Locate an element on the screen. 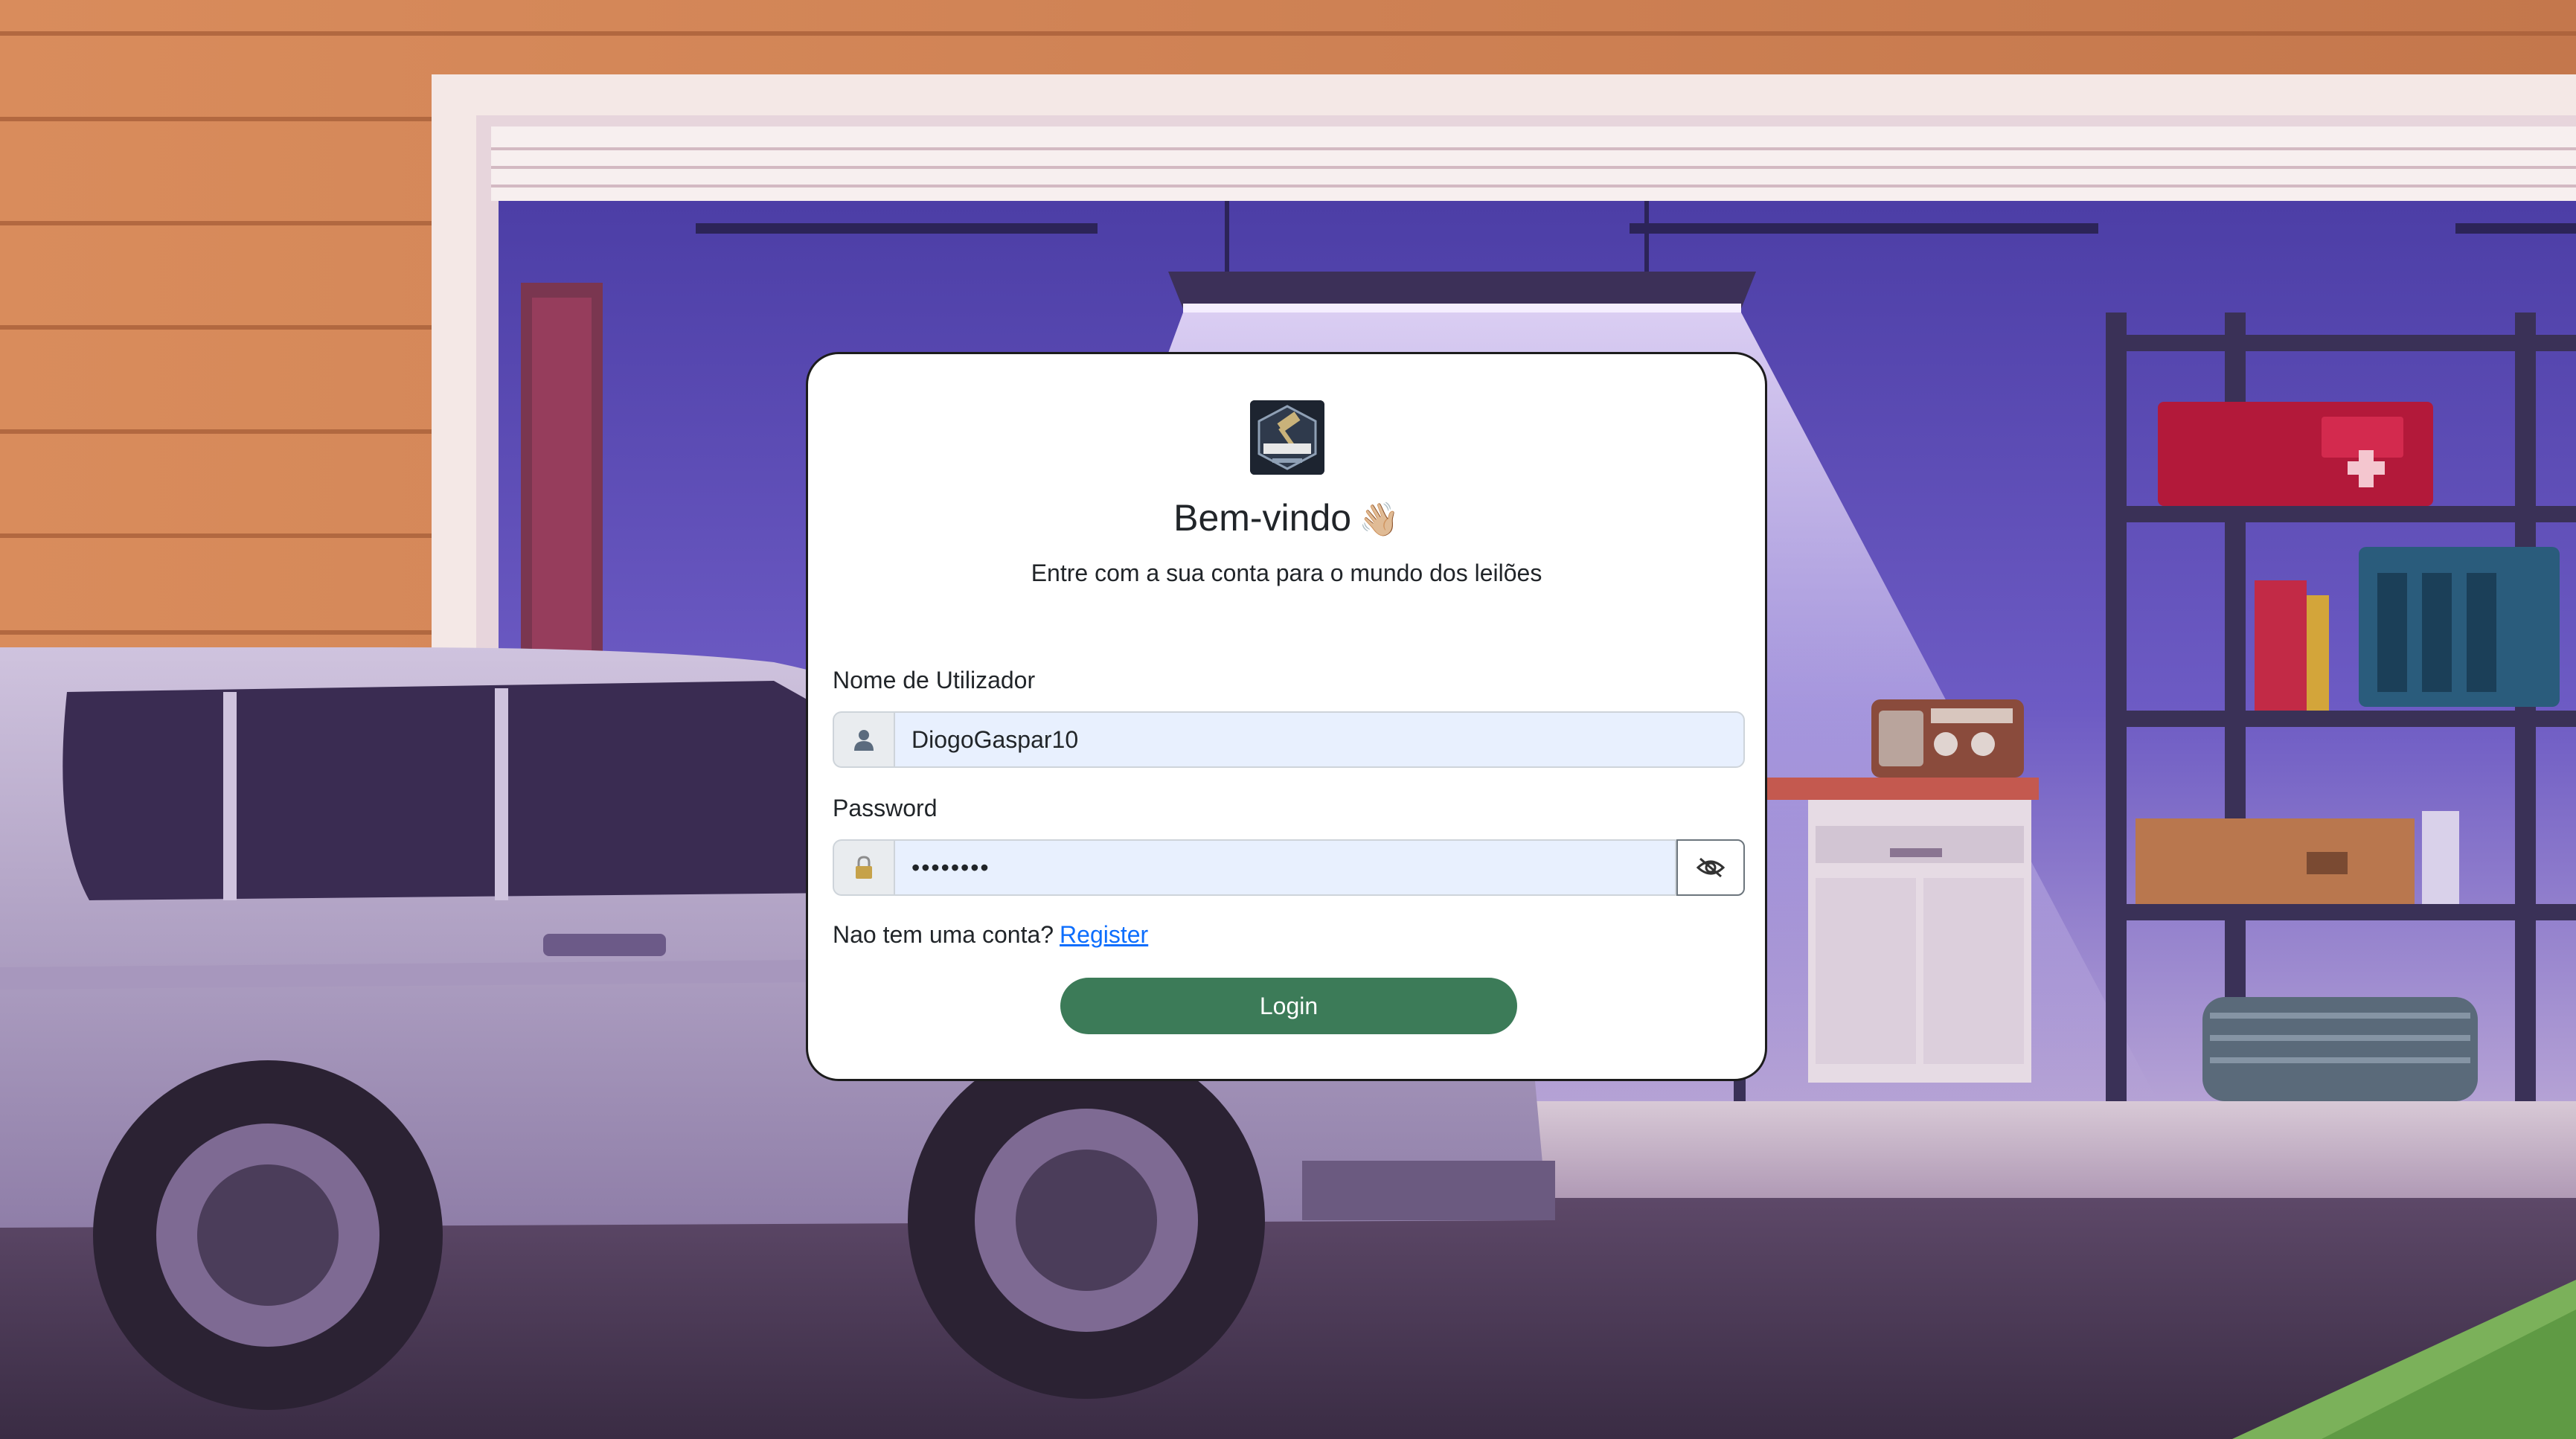 Image resolution: width=2576 pixels, height=1439 pixels. username-addon is located at coordinates (863, 739).